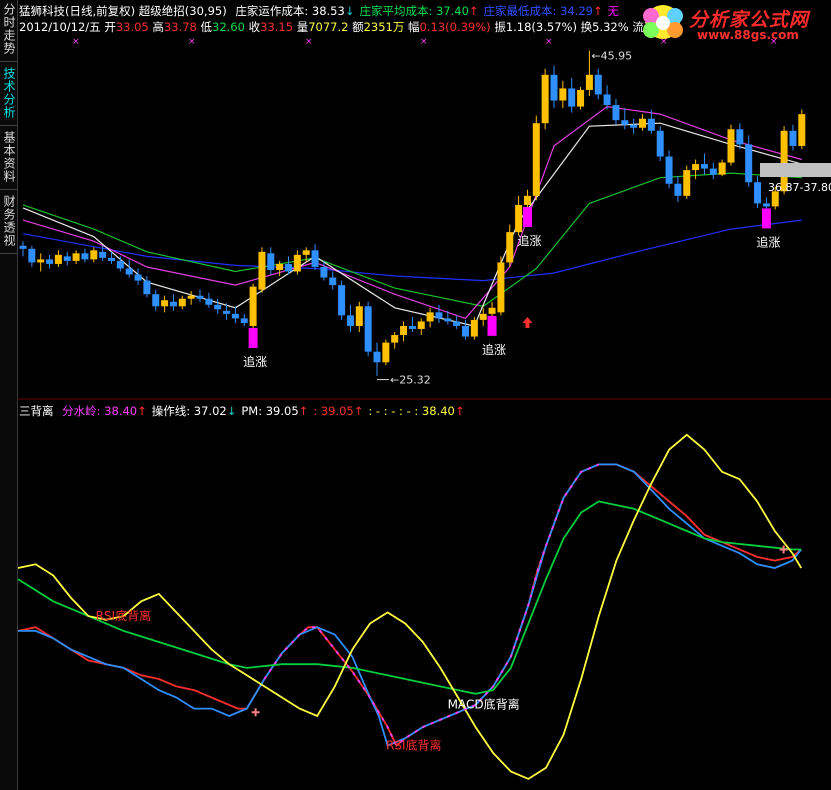 Image resolution: width=831 pixels, height=790 pixels. What do you see at coordinates (768, 241) in the screenshot?
I see `signal-label-3: 追涨` at bounding box center [768, 241].